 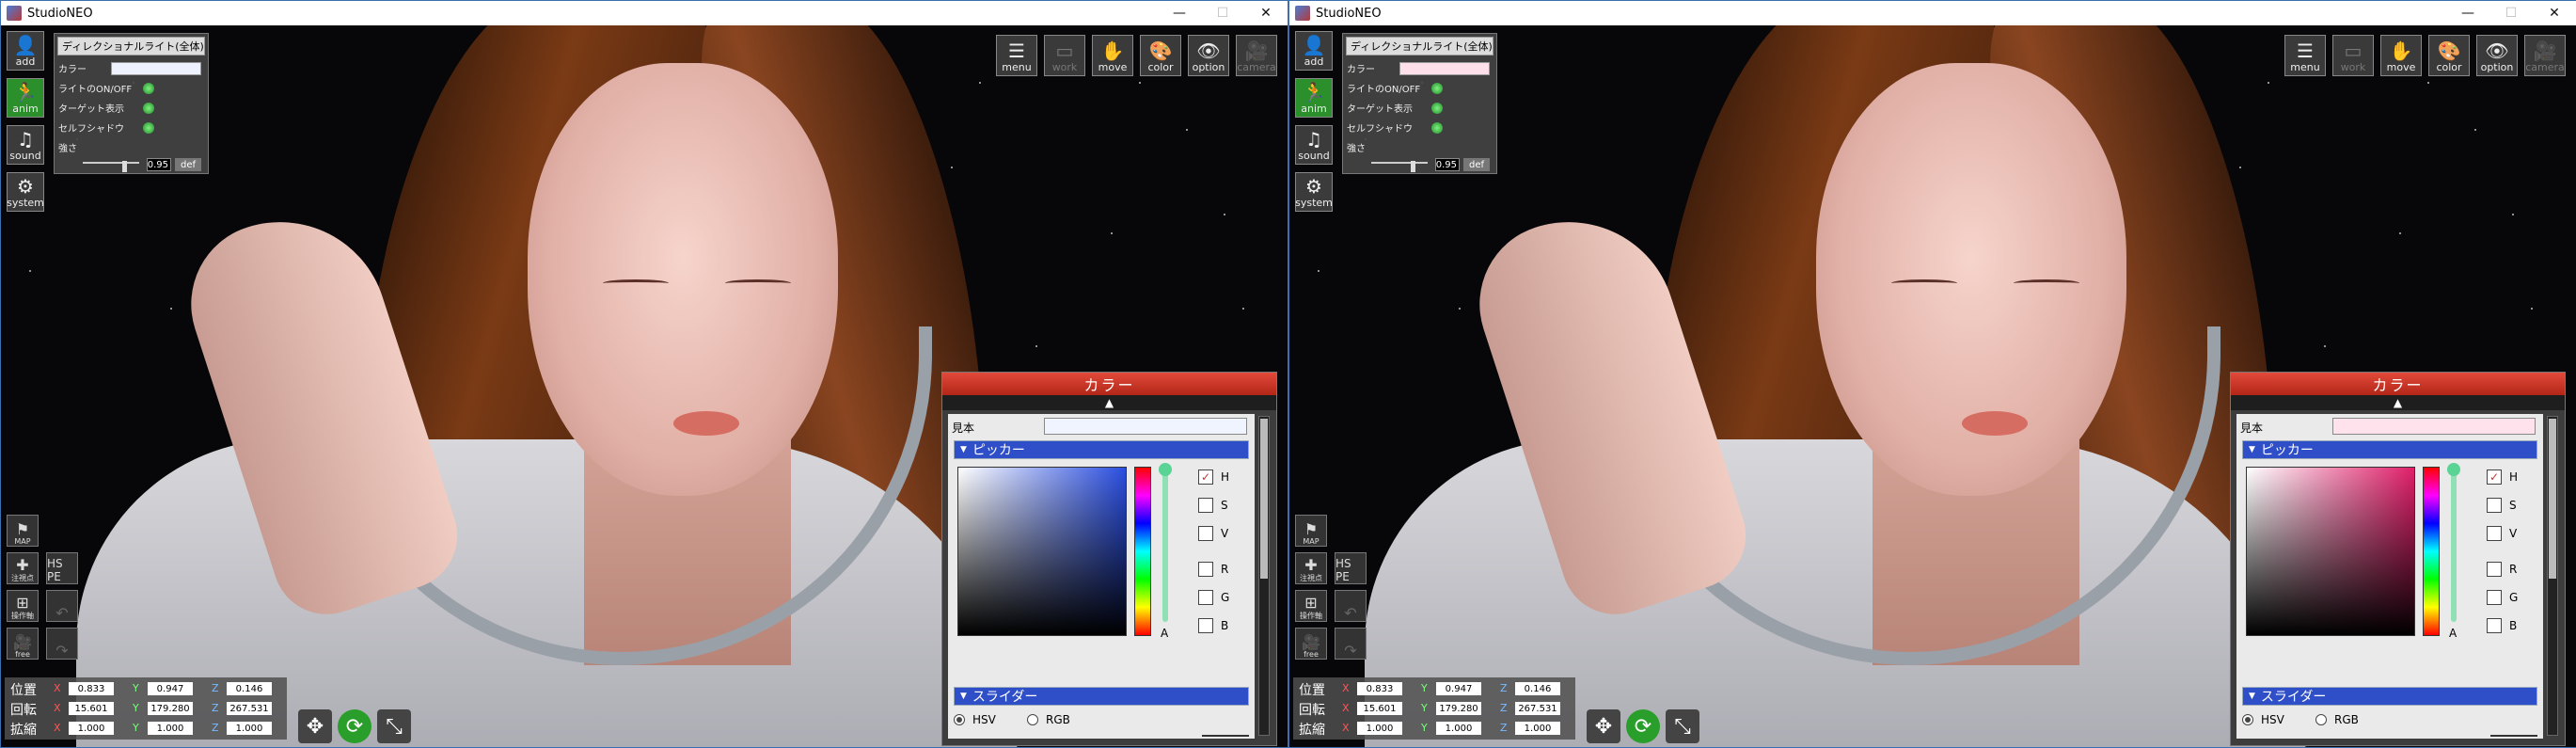 I want to click on channel-option-v: V, so click(x=2502, y=533).